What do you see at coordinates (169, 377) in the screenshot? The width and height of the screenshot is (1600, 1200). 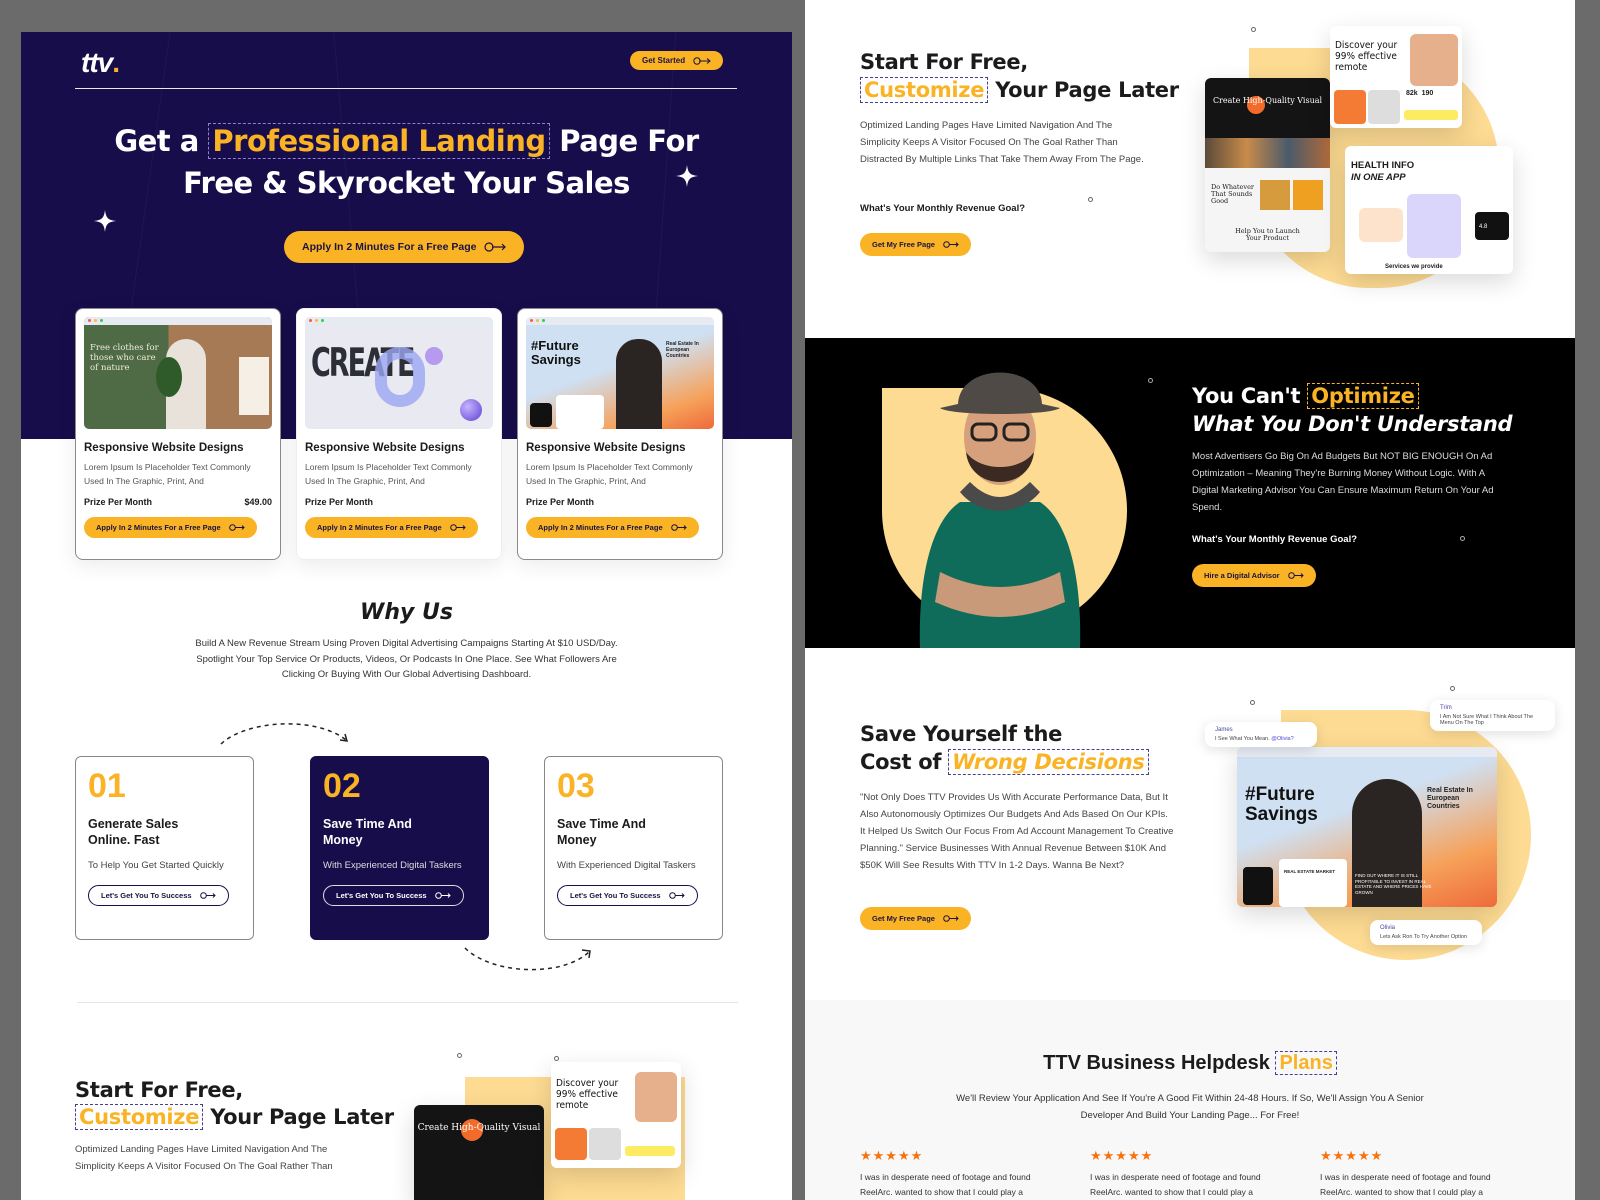 I see `plant-figure` at bounding box center [169, 377].